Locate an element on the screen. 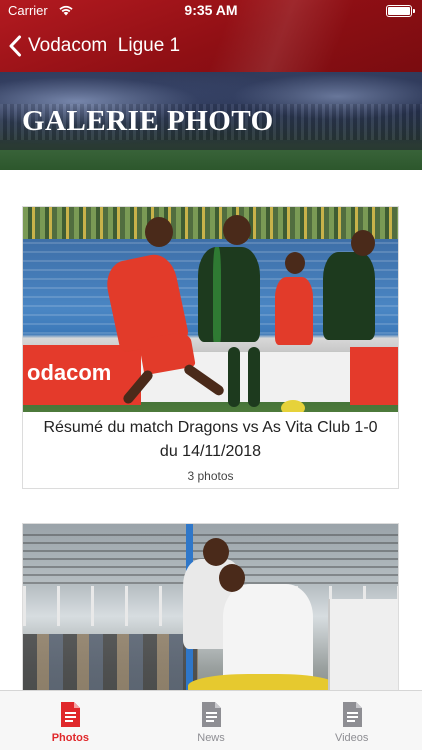 Image resolution: width=422 pixels, height=750 pixels. tab-photos: Photos is located at coordinates (70, 720).